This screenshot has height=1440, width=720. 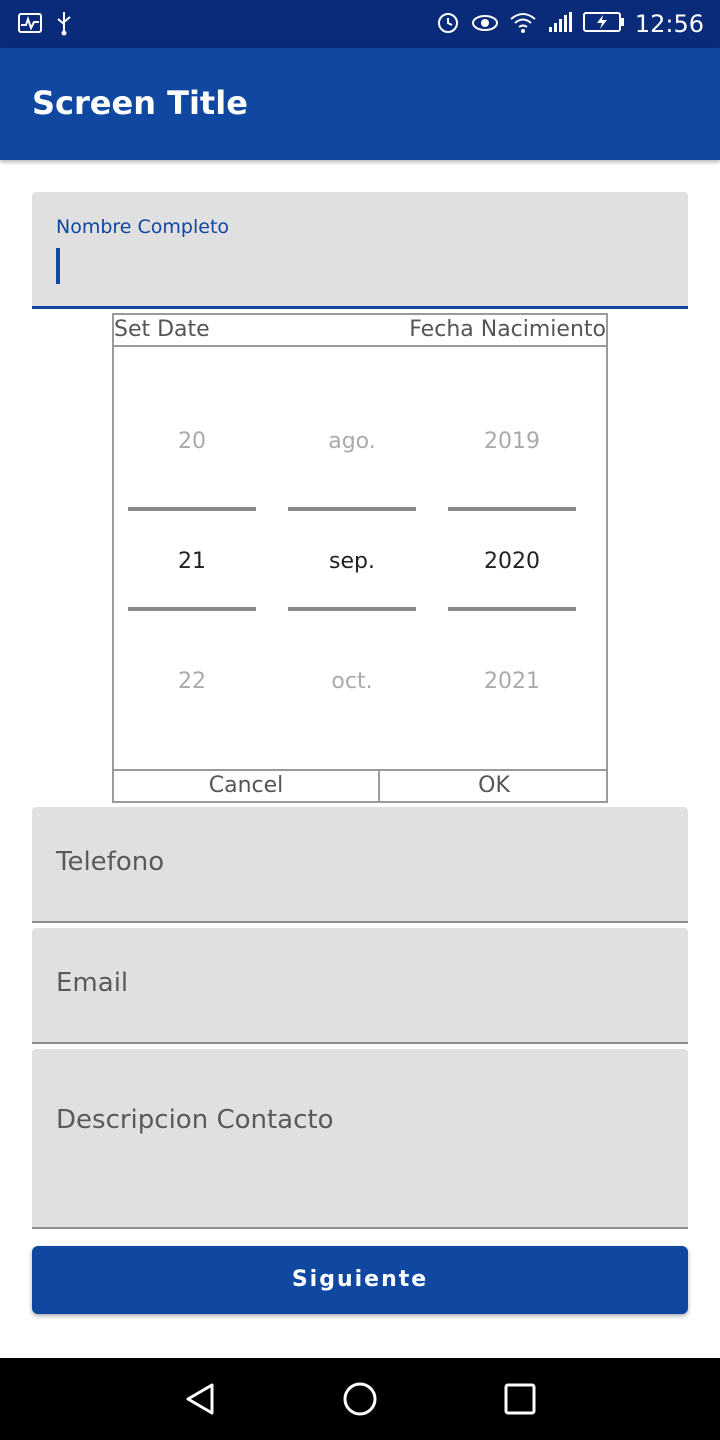 I want to click on home-icon, so click(x=360, y=1401).